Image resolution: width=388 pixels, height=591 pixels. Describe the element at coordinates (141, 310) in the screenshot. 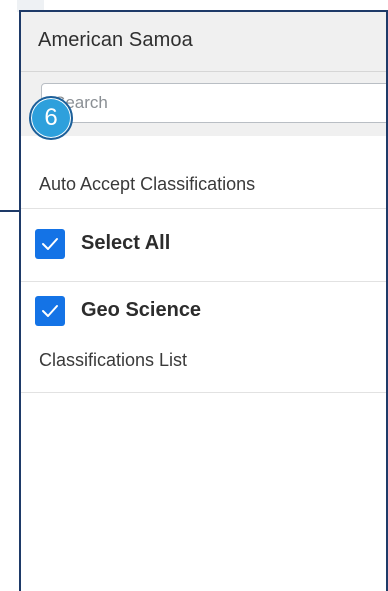

I see `geo-science-label: Geo Science` at that location.